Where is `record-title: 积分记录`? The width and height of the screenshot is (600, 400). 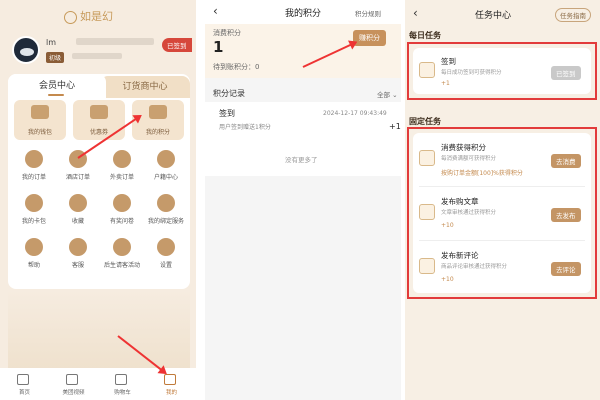 record-title: 积分记录 is located at coordinates (229, 93).